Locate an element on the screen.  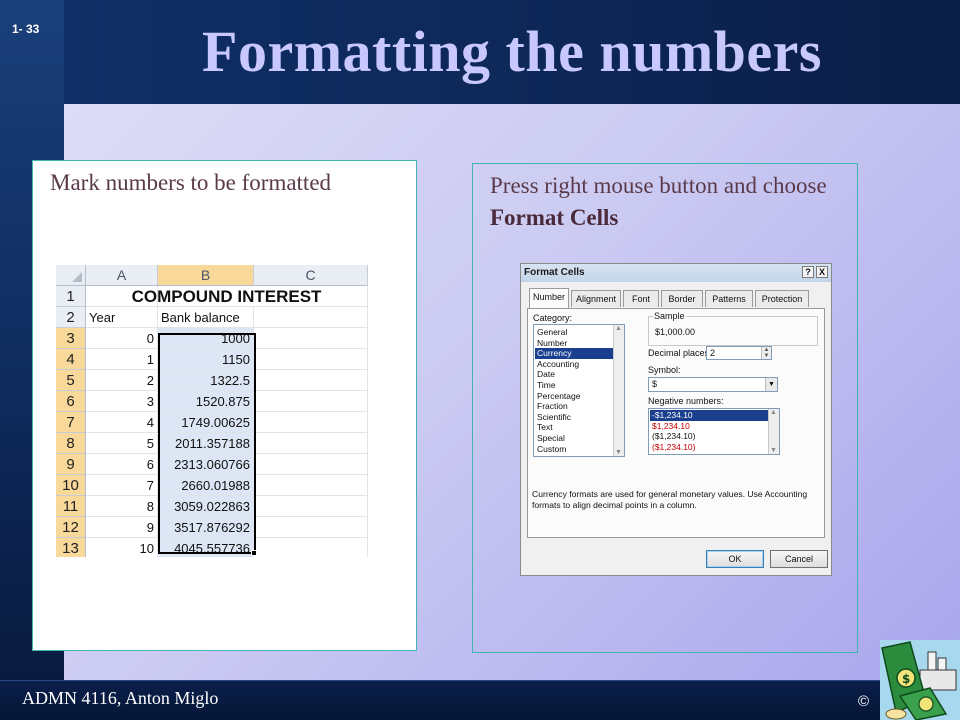
category-scrollbar is located at coordinates (618, 390).